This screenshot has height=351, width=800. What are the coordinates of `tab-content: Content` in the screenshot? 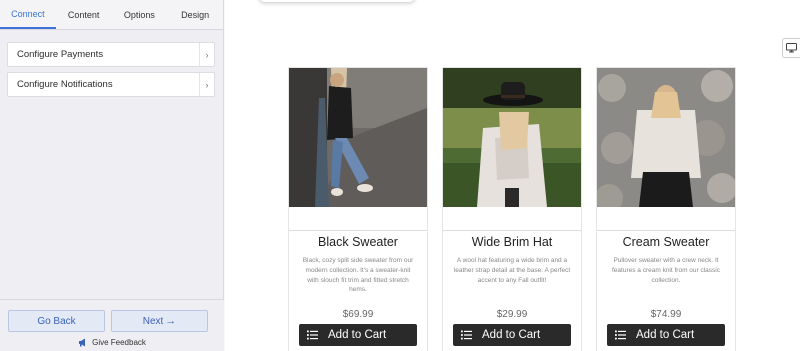 It's located at (84, 14).